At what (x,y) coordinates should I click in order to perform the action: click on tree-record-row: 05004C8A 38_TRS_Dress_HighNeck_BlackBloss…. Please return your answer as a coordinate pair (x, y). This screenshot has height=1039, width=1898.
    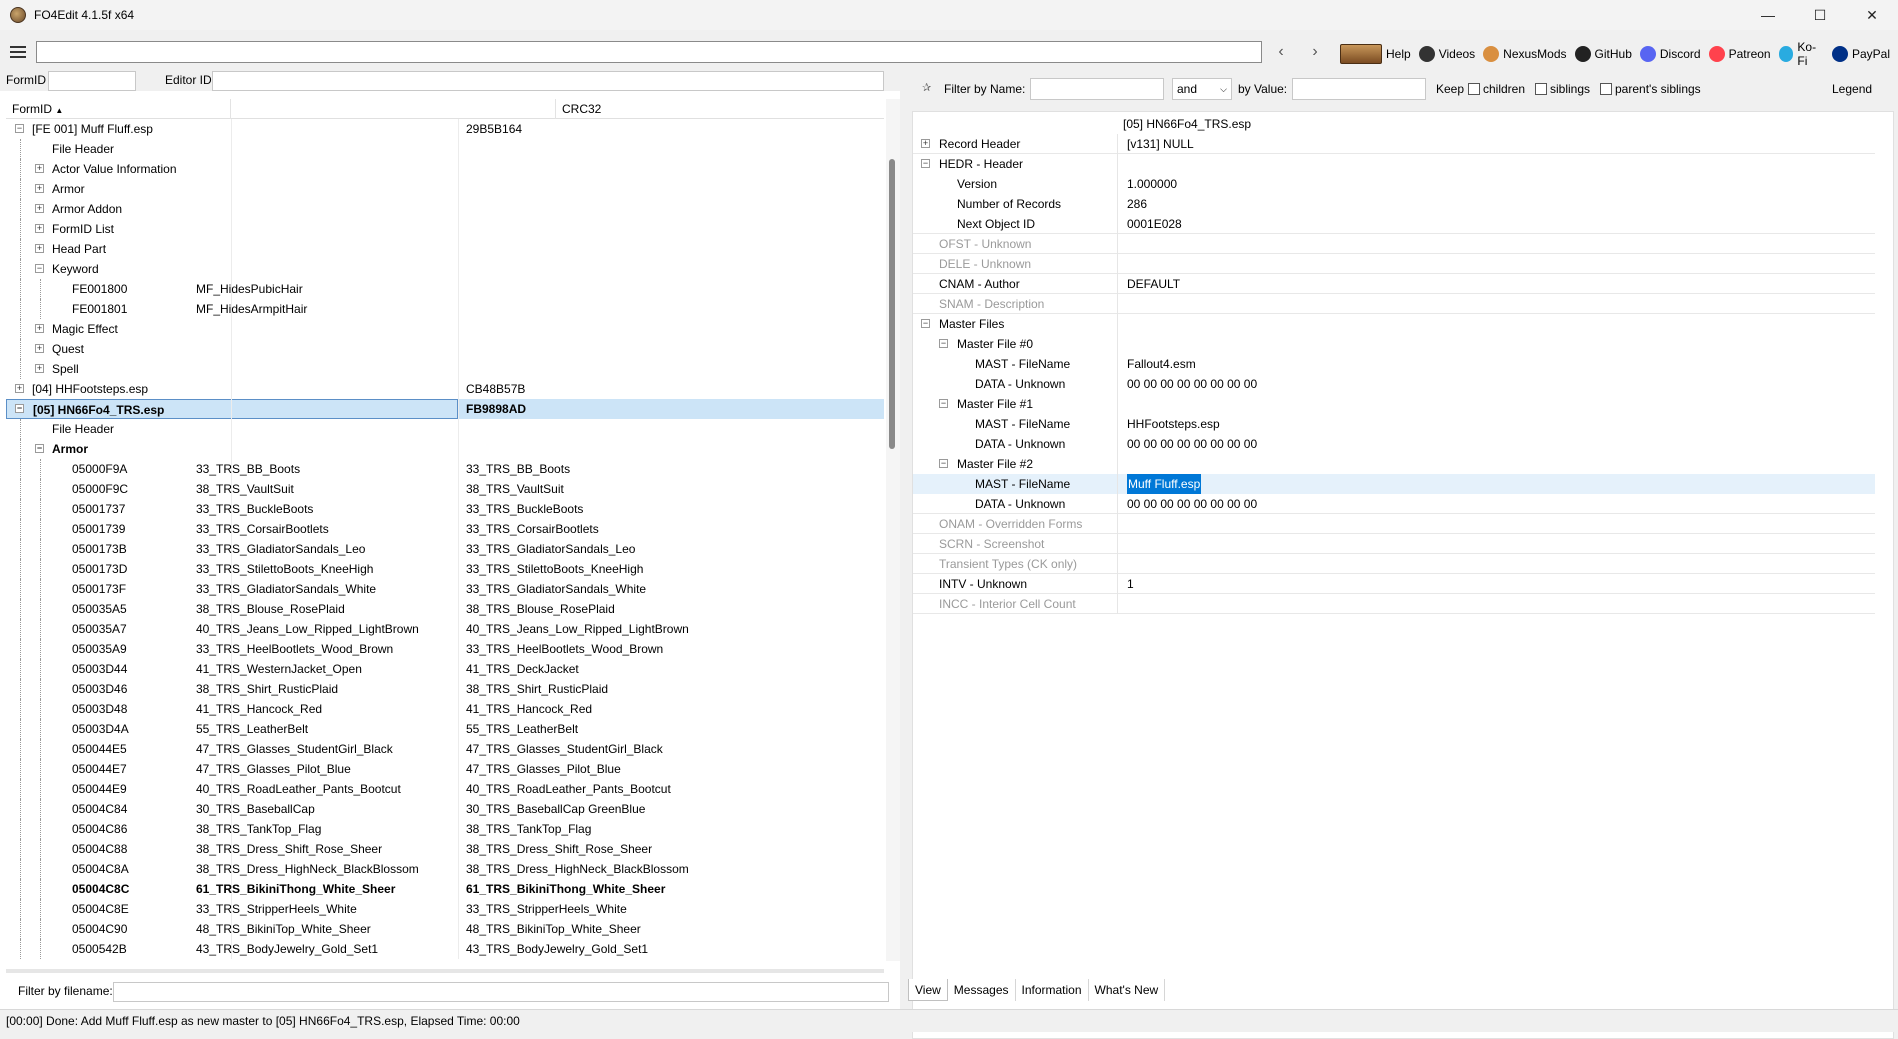
    Looking at the image, I should click on (445, 869).